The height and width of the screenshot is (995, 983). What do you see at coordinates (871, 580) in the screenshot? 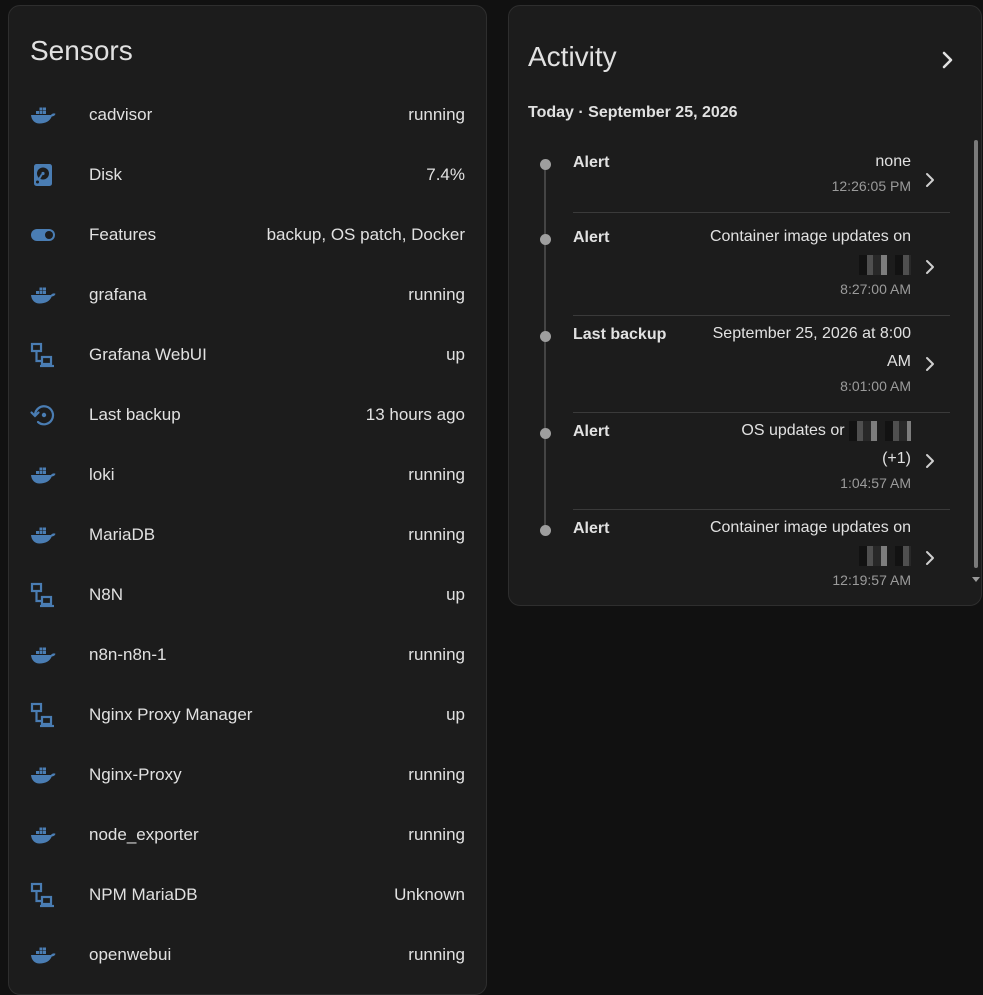
I see `entry-timestamp: 12:19:57 AM` at bounding box center [871, 580].